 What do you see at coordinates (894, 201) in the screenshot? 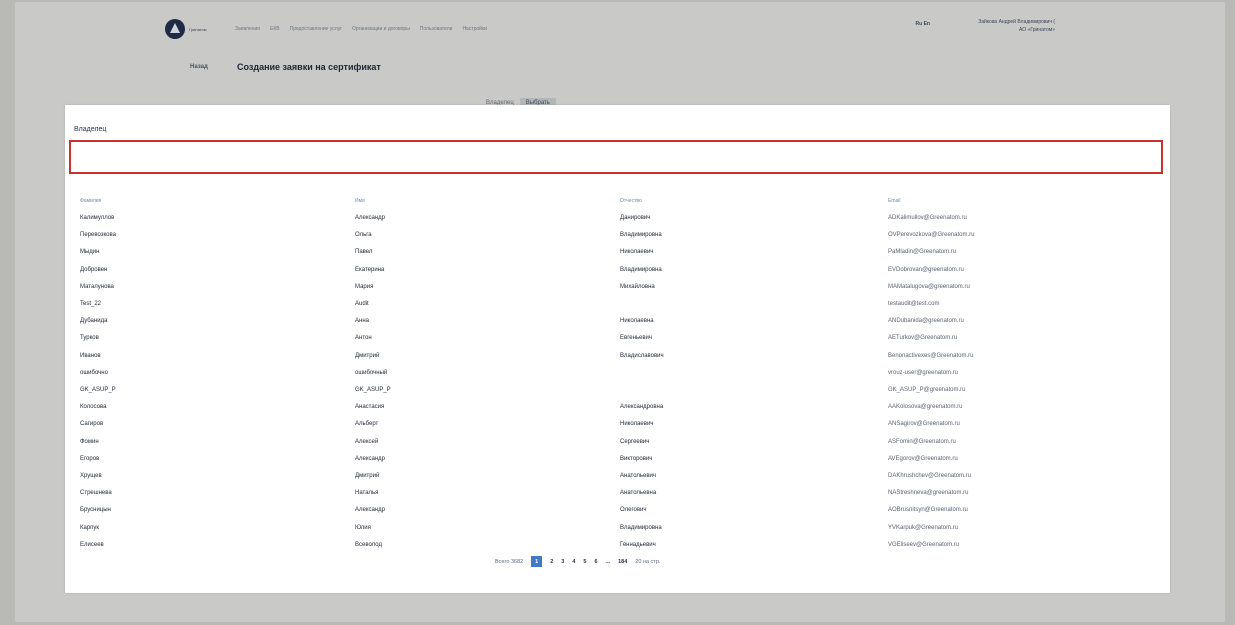
I see `column-header-email: Email` at bounding box center [894, 201].